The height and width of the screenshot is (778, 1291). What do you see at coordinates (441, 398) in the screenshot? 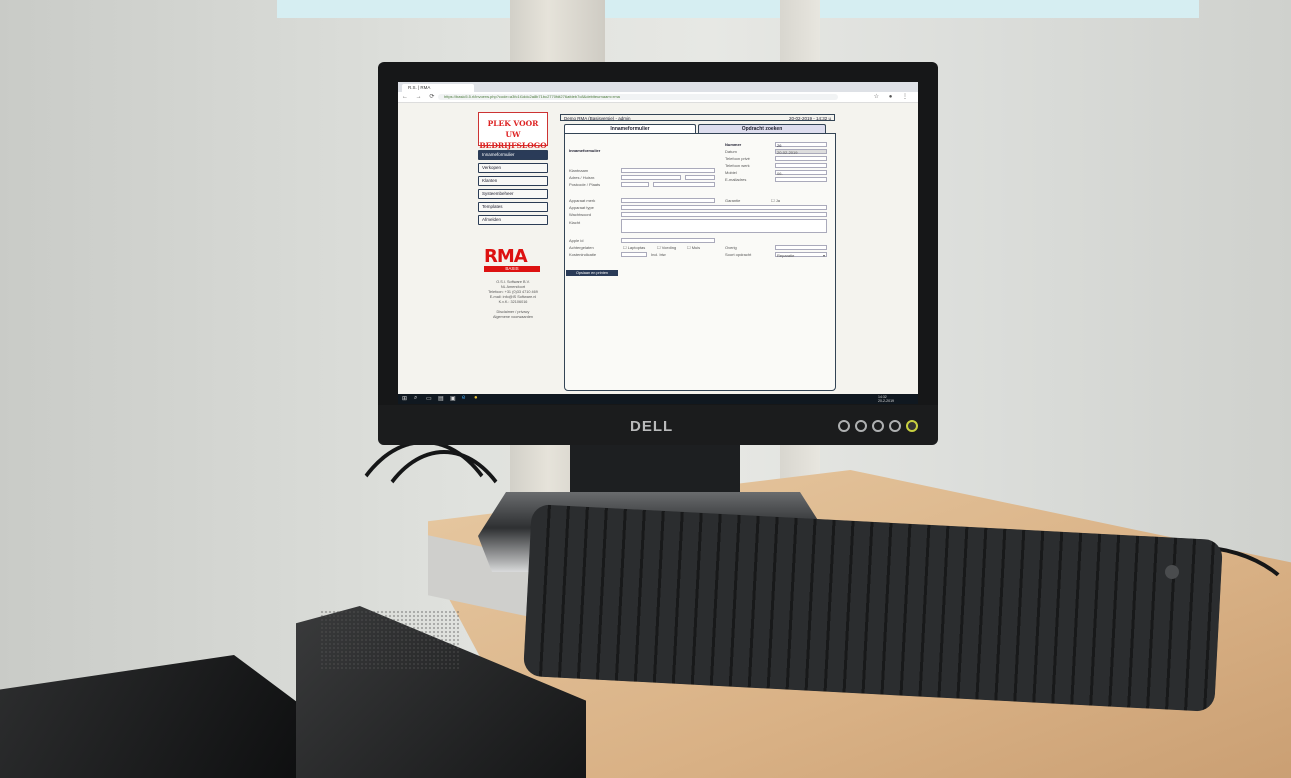
I see `folder-icon: ▤` at bounding box center [441, 398].